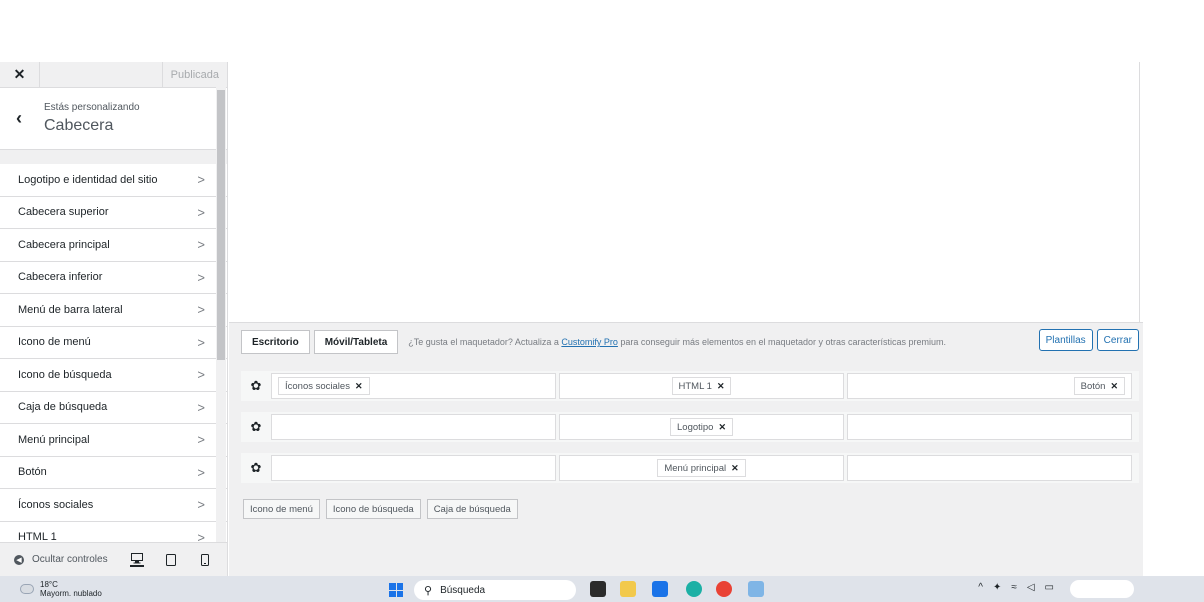 This screenshot has width=1204, height=602. What do you see at coordinates (485, 342) in the screenshot?
I see `promo-text-before: ¿Te gusta el maquetador? Actualiza a` at bounding box center [485, 342].